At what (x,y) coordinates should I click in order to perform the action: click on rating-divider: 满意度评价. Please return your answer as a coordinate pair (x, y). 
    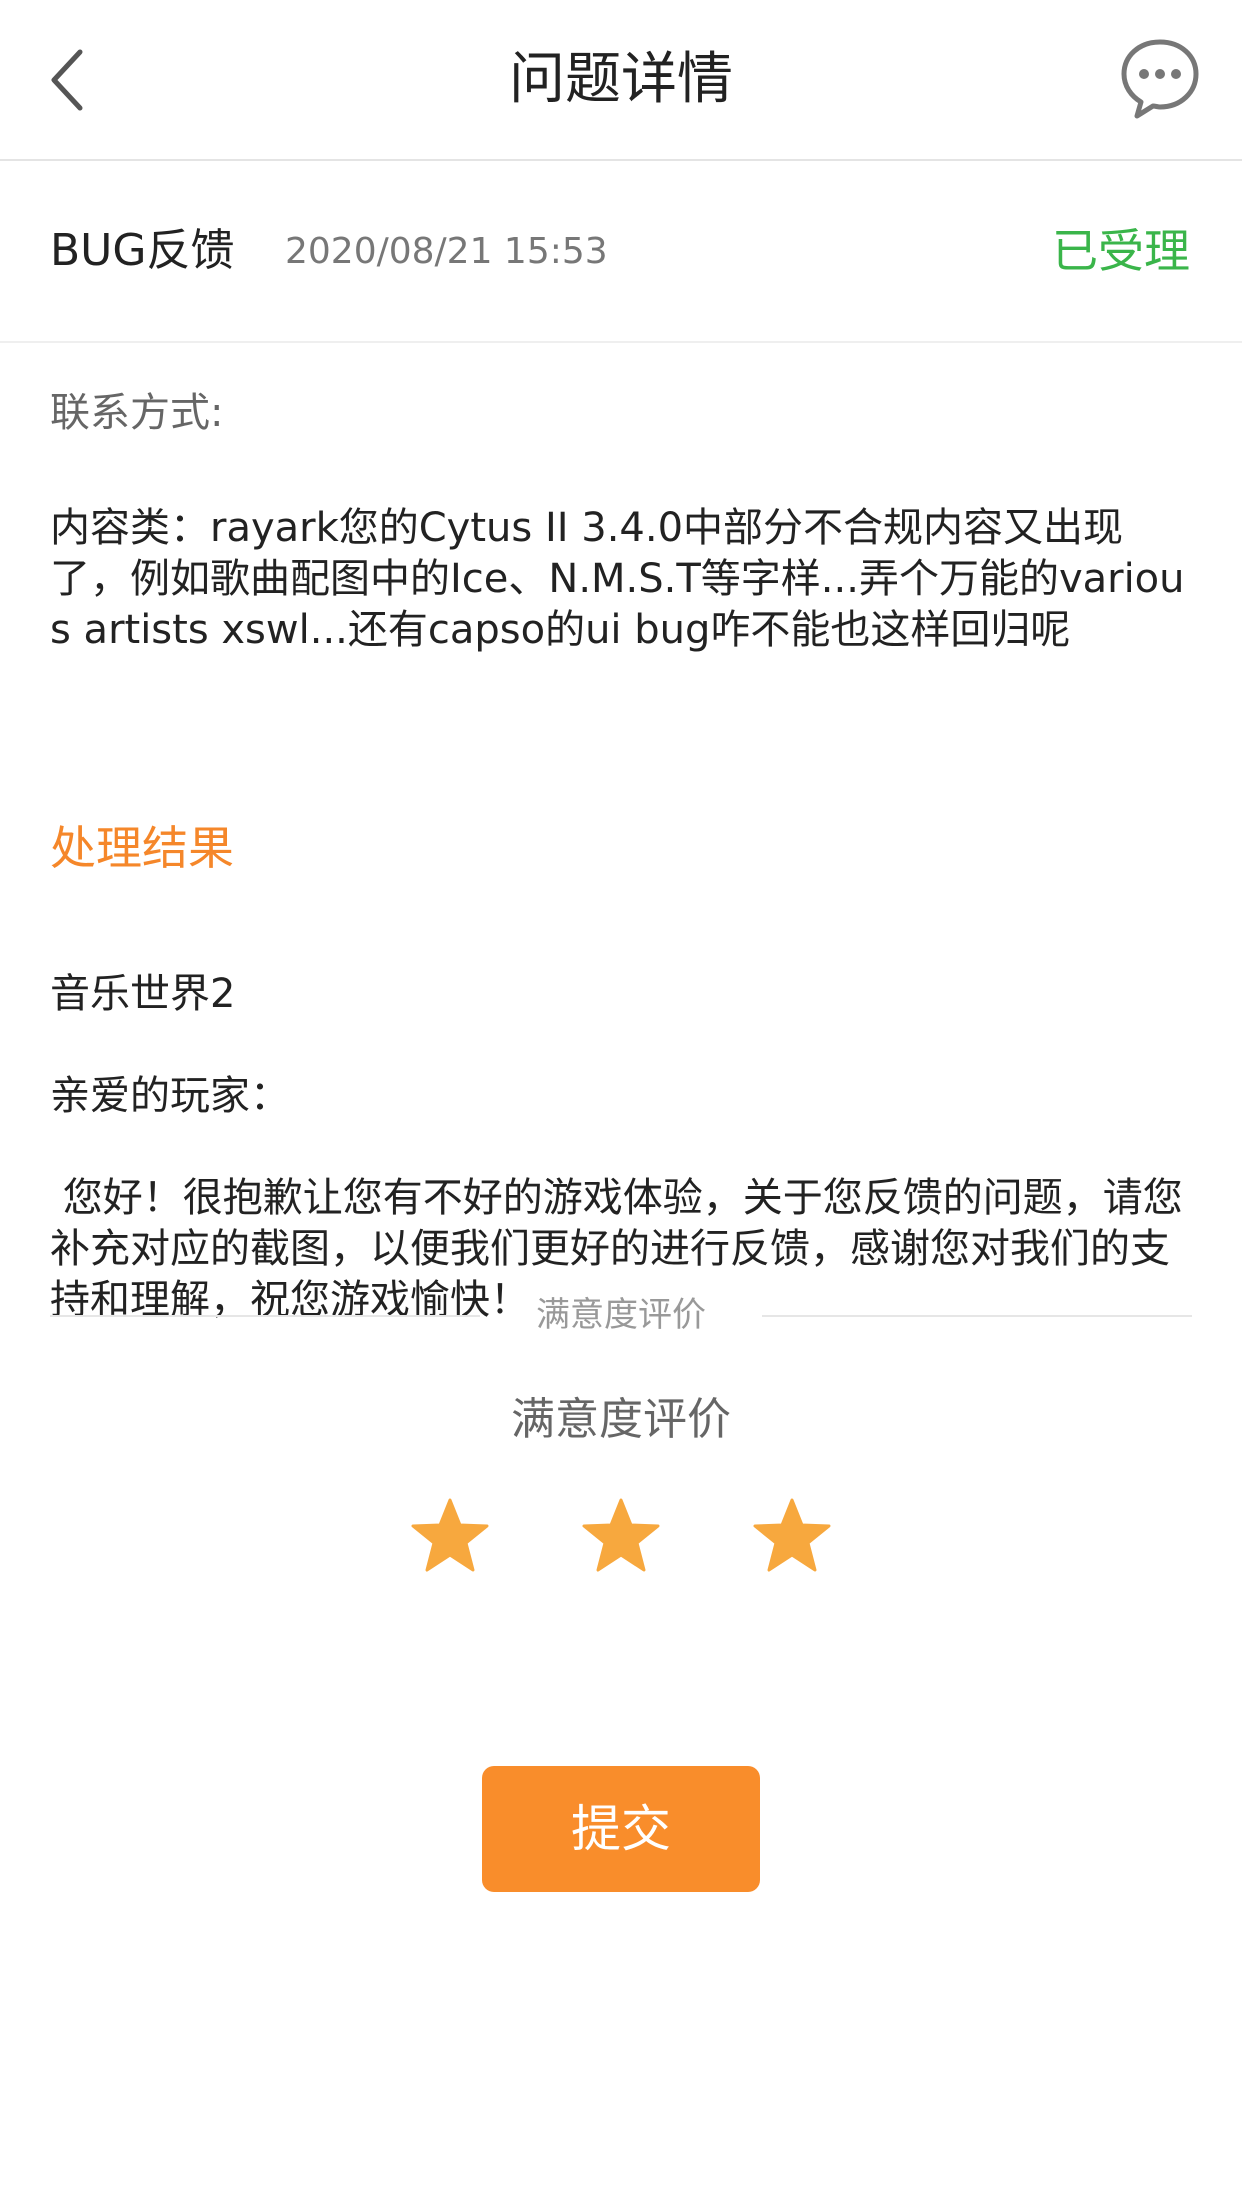
    Looking at the image, I should click on (621, 1315).